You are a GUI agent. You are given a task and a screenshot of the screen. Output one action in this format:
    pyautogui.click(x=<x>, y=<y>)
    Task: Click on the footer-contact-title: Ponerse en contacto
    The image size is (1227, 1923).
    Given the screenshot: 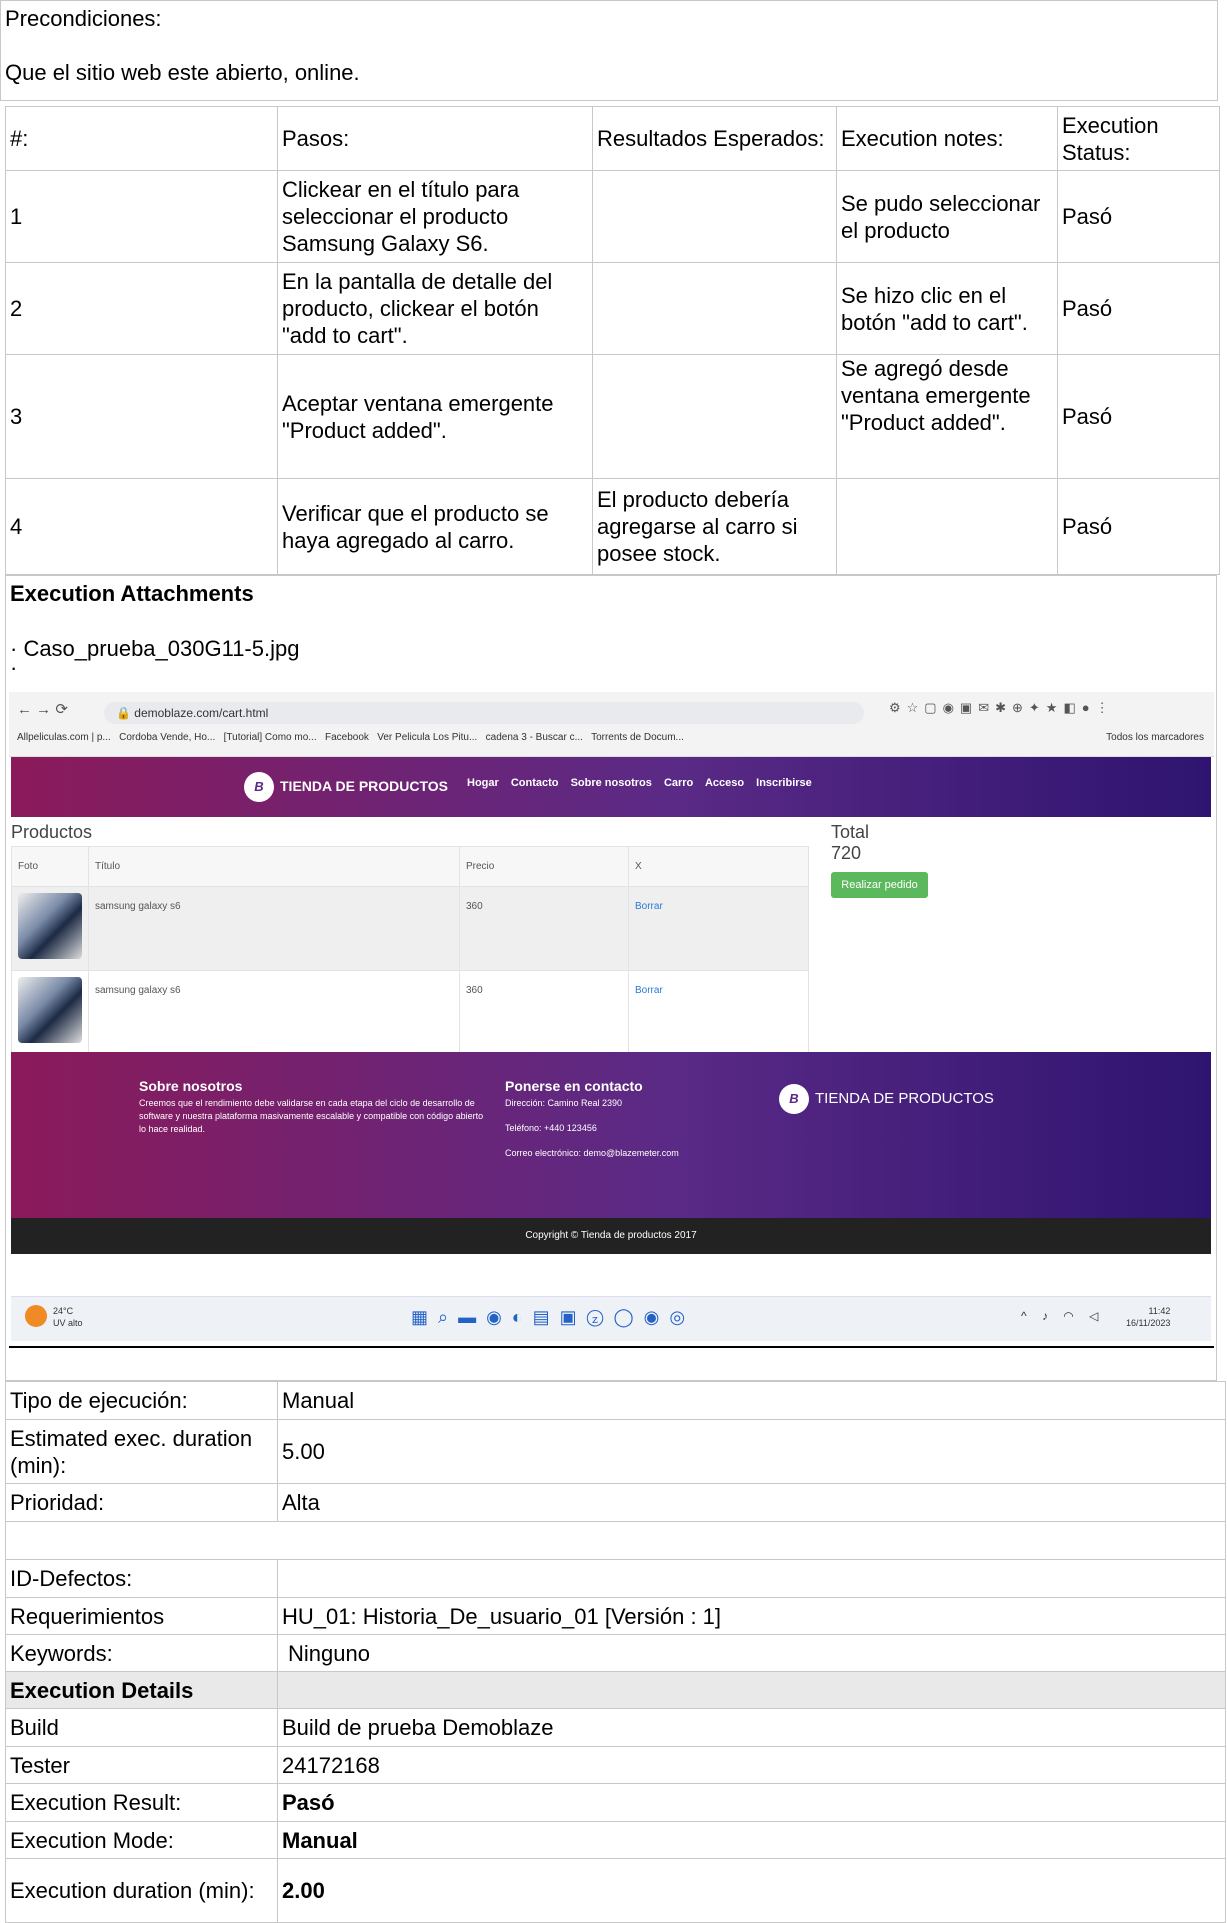 What is the action you would take?
    pyautogui.click(x=574, y=1086)
    